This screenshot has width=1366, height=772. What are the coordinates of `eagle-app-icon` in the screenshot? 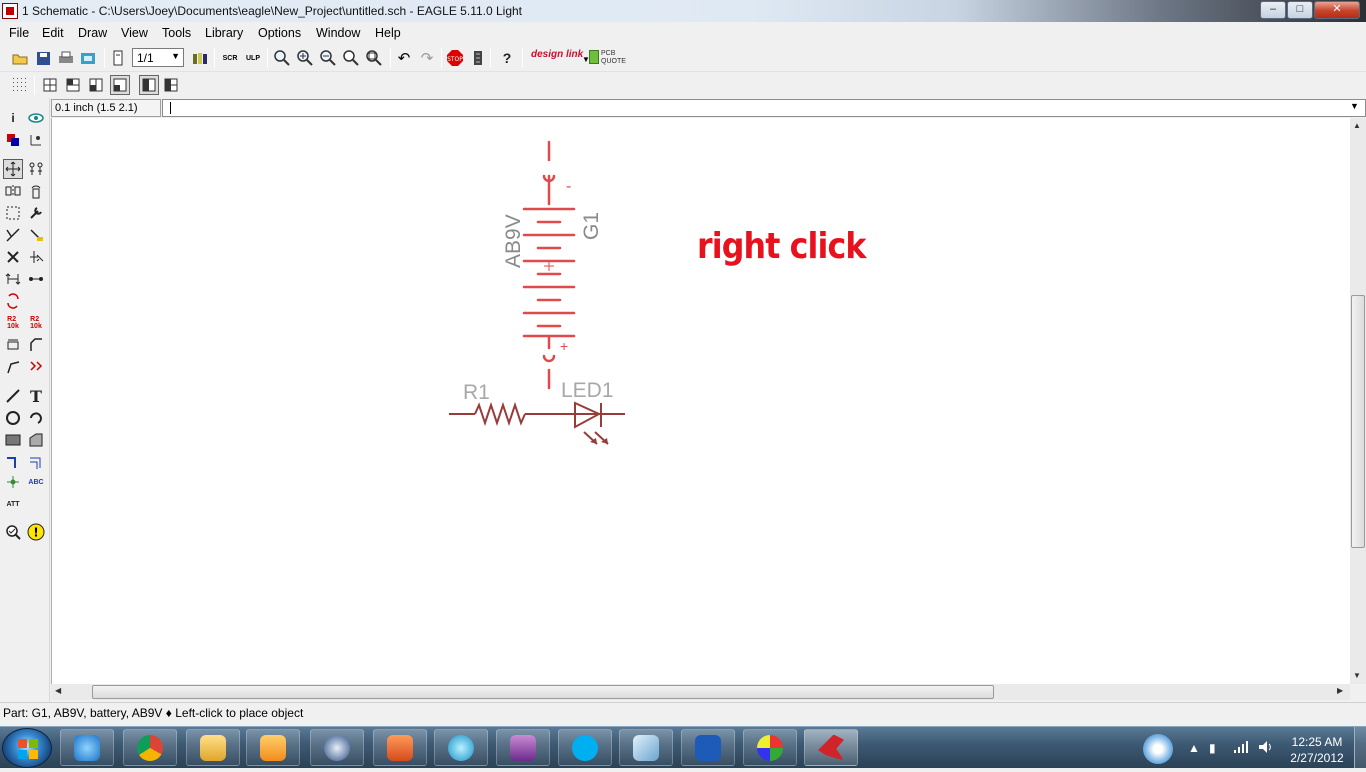 It's located at (10, 11).